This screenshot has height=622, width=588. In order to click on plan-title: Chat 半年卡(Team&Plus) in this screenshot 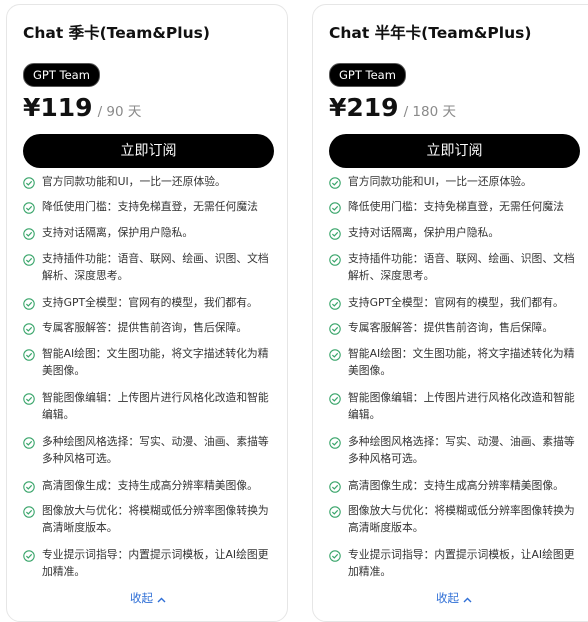, I will do `click(430, 33)`.